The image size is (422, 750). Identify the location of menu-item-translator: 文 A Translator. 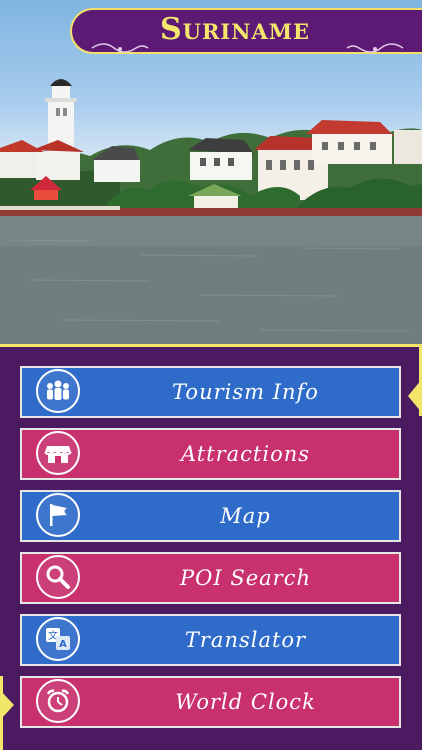
(210, 640).